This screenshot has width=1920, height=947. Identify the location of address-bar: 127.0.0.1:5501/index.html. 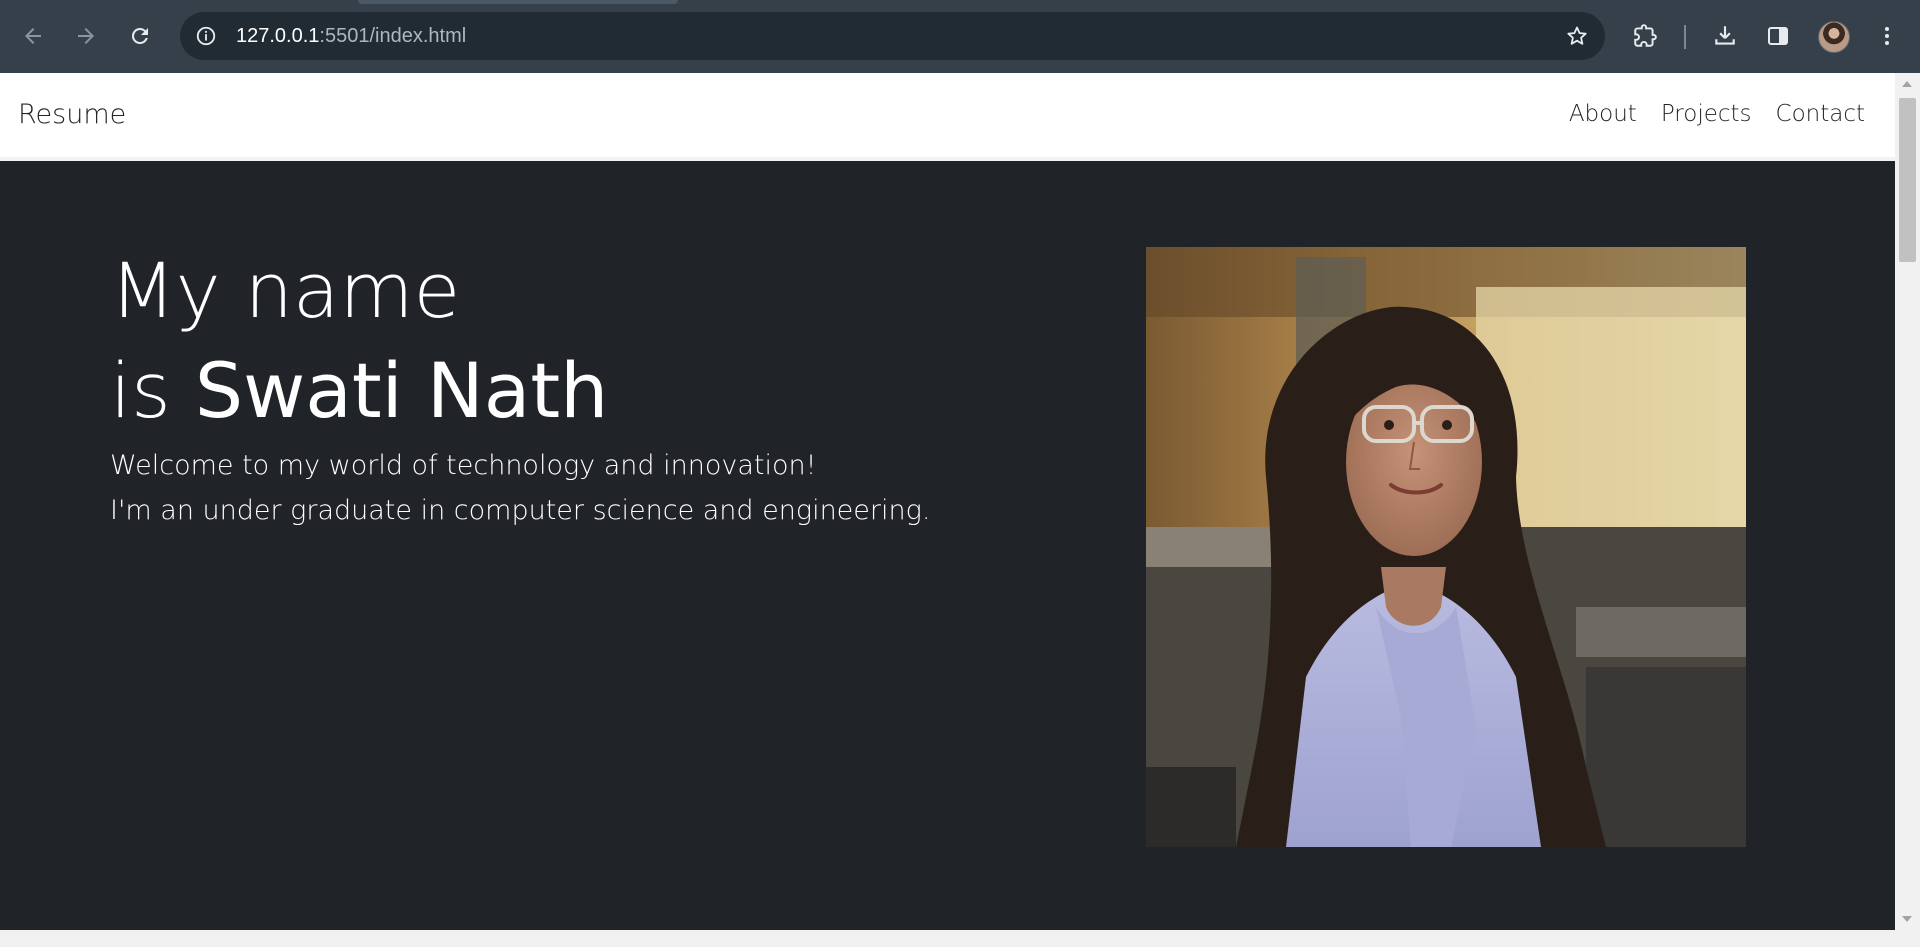
(892, 36).